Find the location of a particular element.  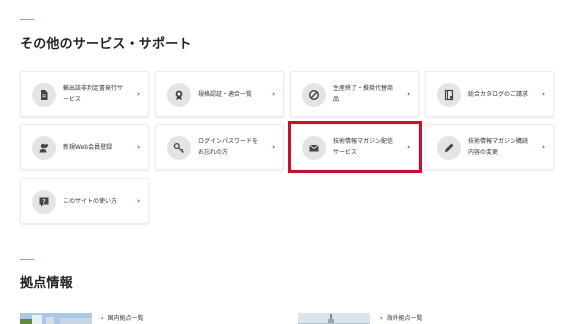

card-standards-certification: 規格認証・適合一覧 › is located at coordinates (219, 94).